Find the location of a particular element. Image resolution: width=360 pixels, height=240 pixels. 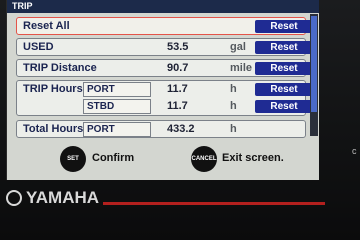

reset-all-button: Reset is located at coordinates (284, 26).